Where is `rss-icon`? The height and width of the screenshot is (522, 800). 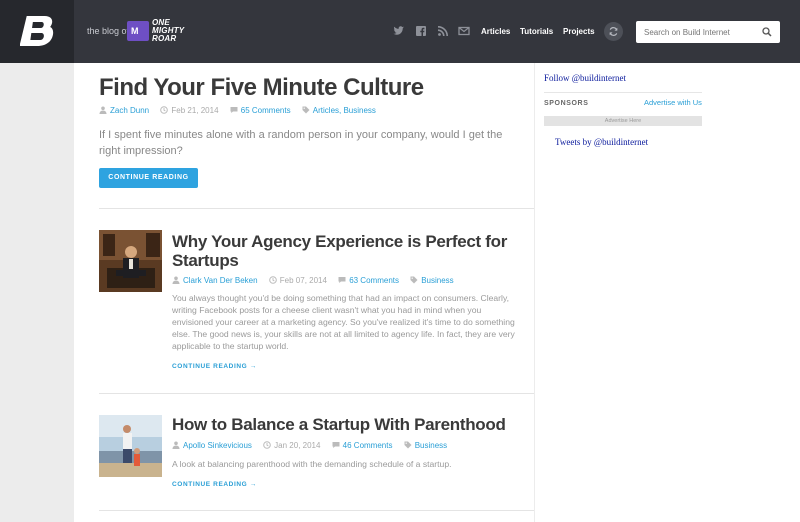 rss-icon is located at coordinates (443, 31).